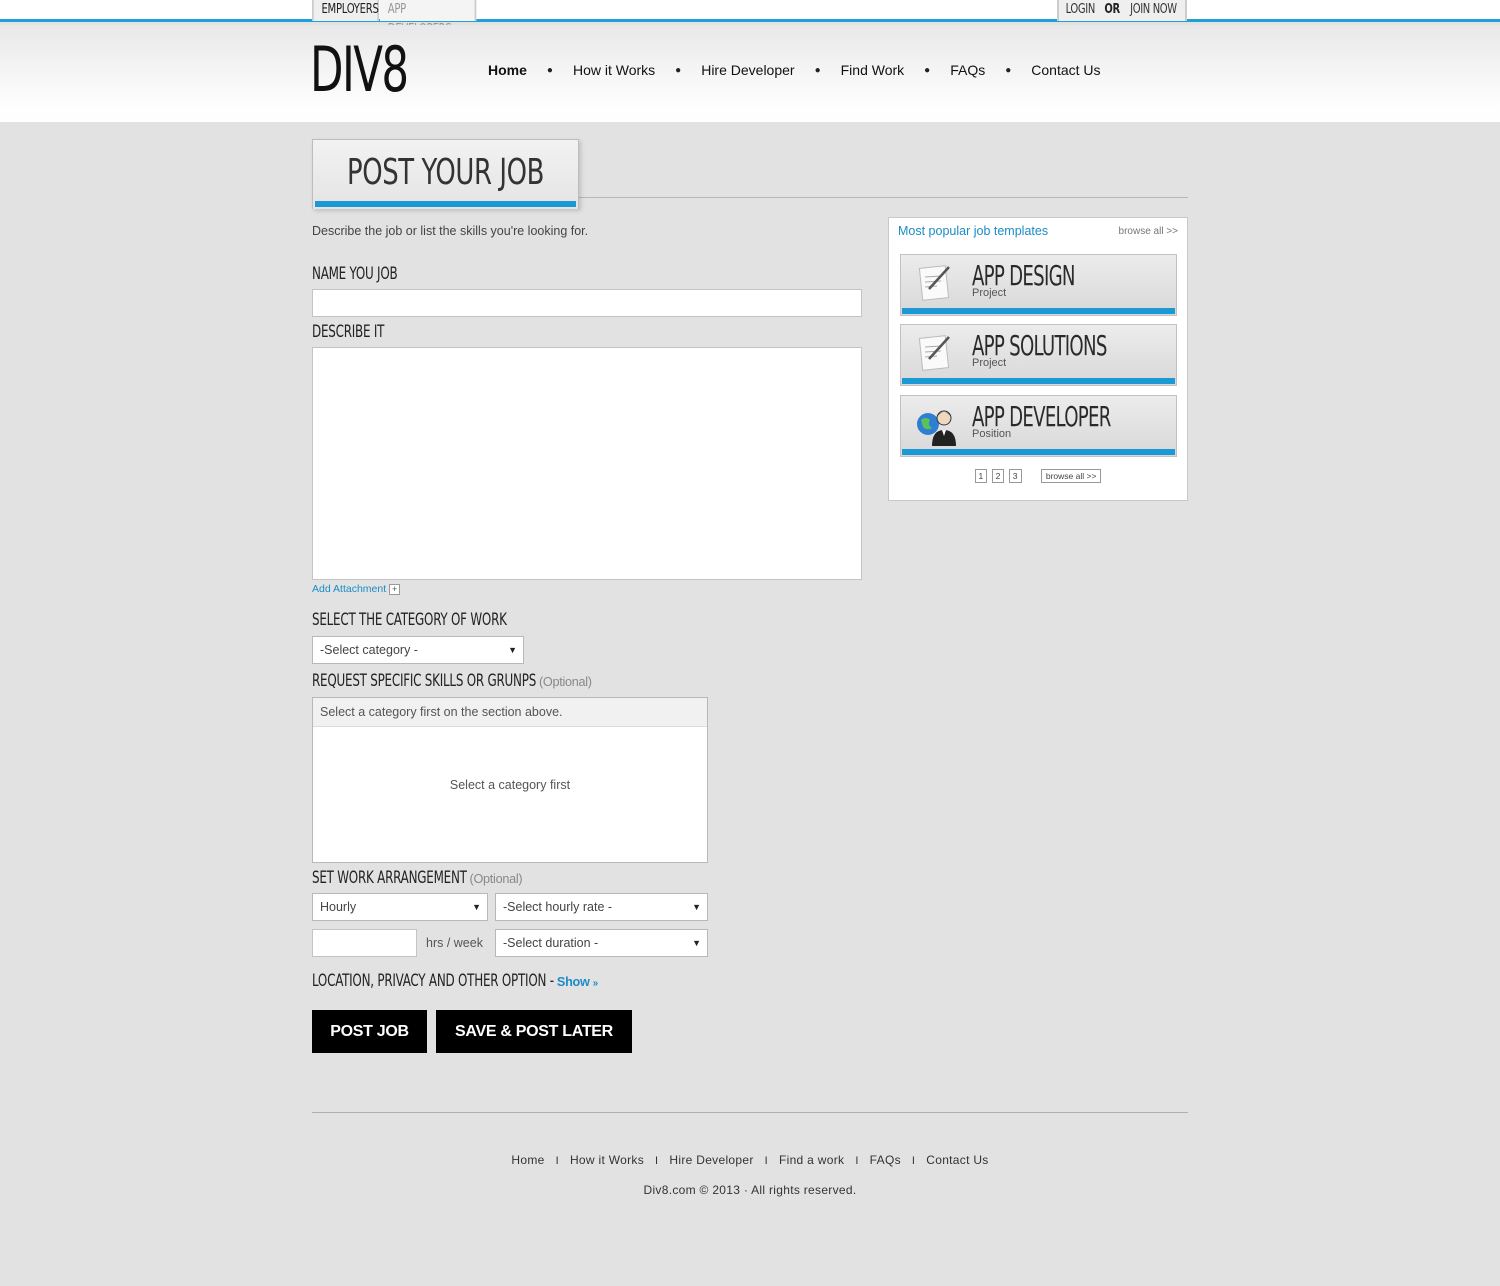  What do you see at coordinates (1065, 70) in the screenshot?
I see `nav-contact-us: Contact Us` at bounding box center [1065, 70].